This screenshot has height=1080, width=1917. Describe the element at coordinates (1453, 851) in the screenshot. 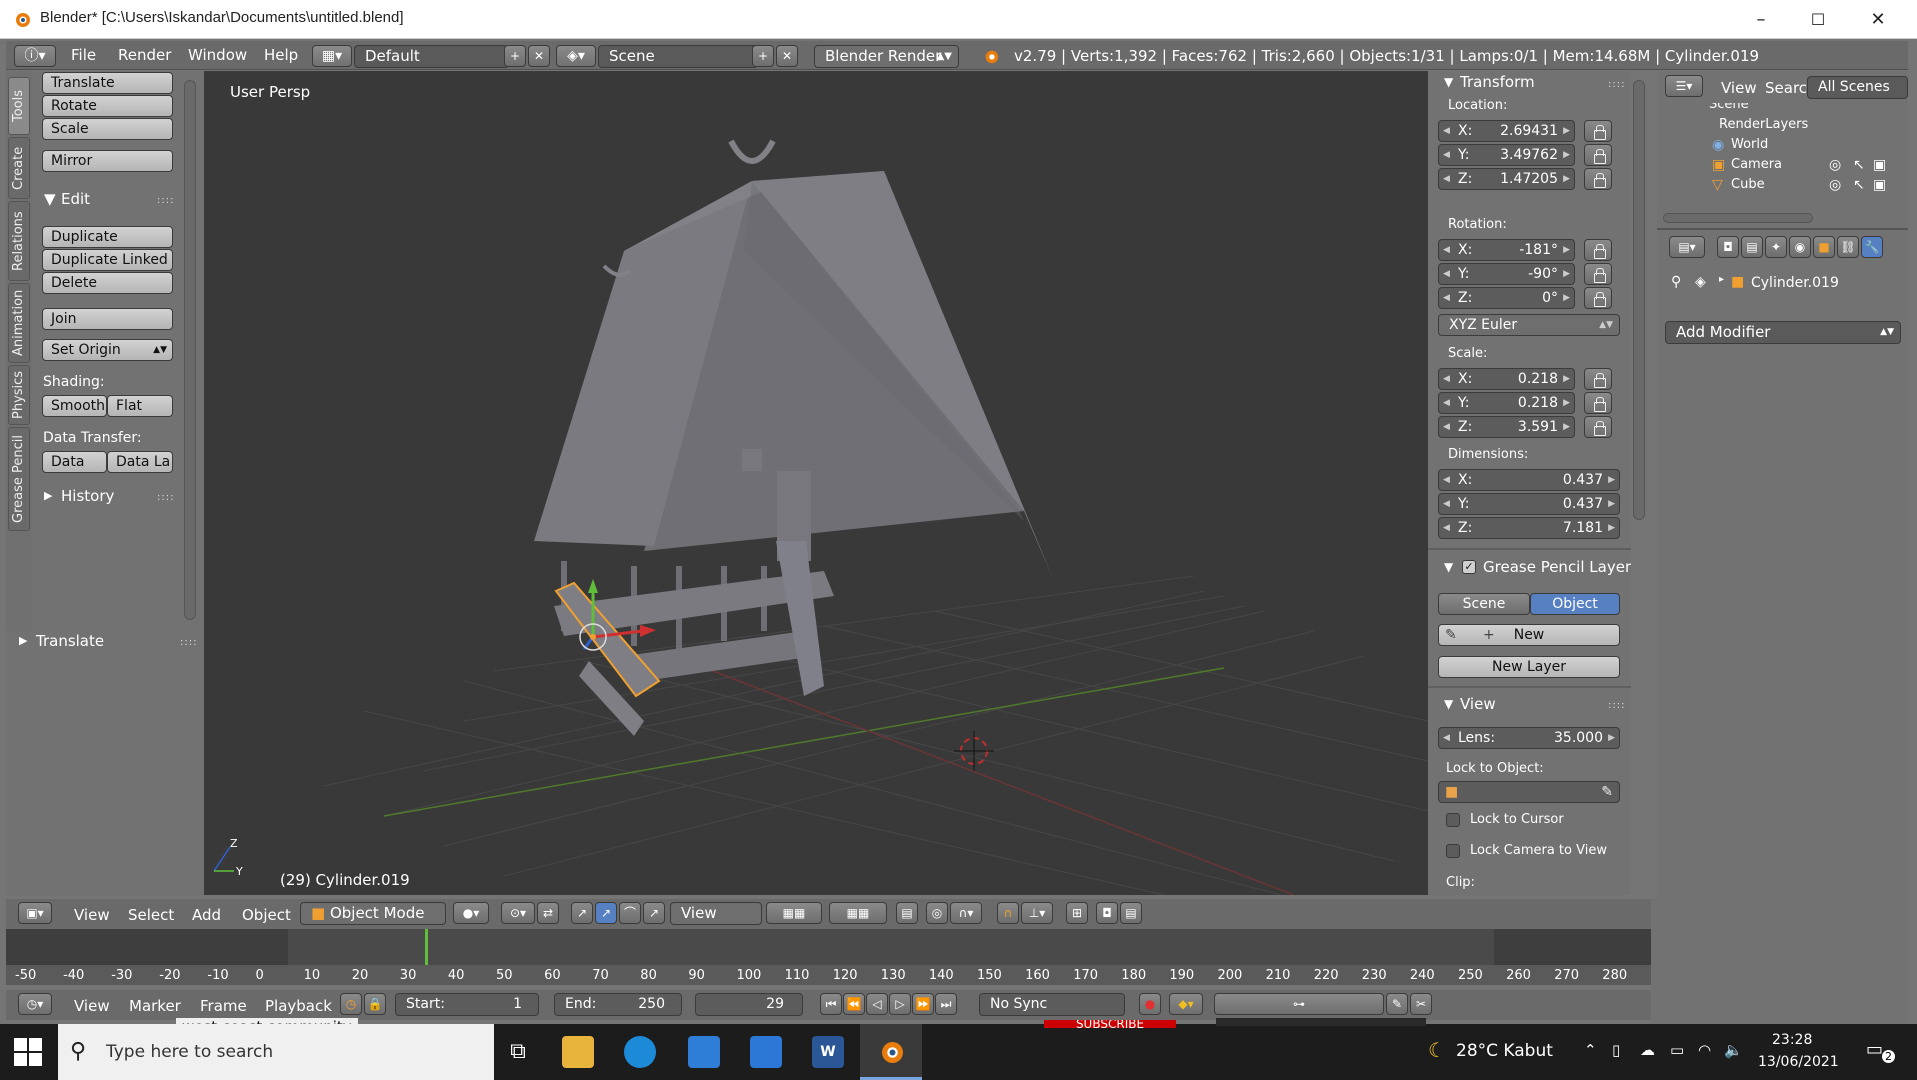

I see `lock-camera-checkbox` at that location.